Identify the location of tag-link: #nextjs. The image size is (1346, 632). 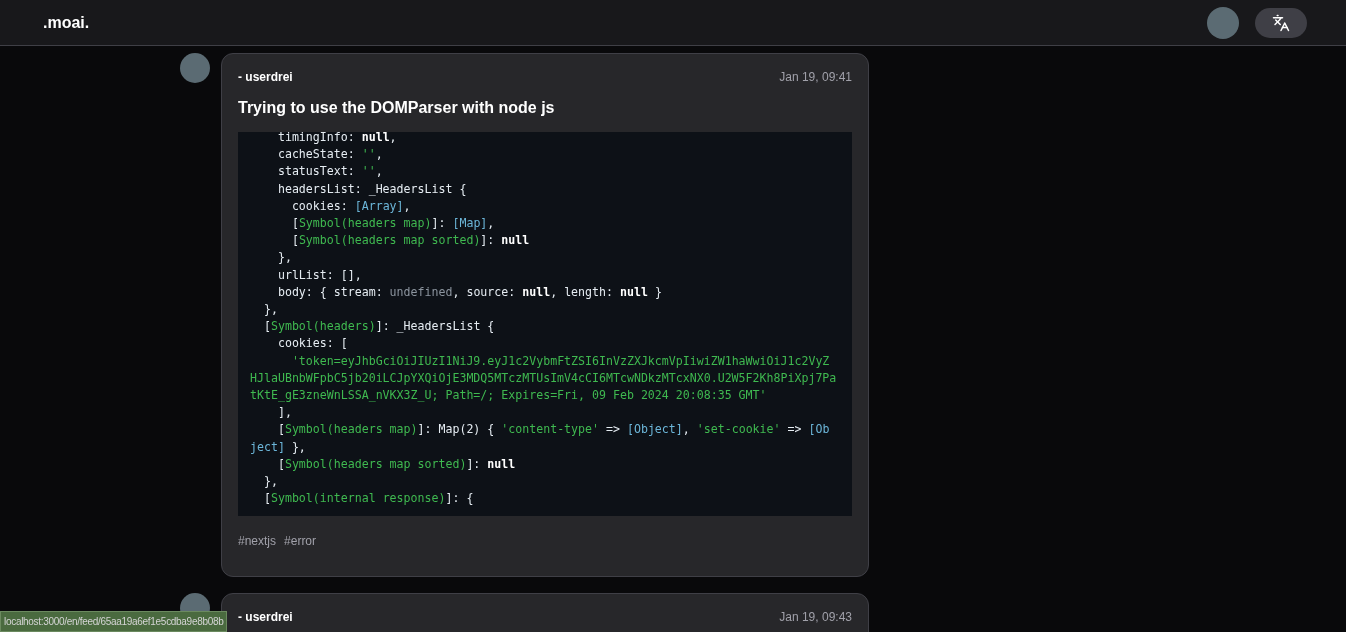
(257, 541).